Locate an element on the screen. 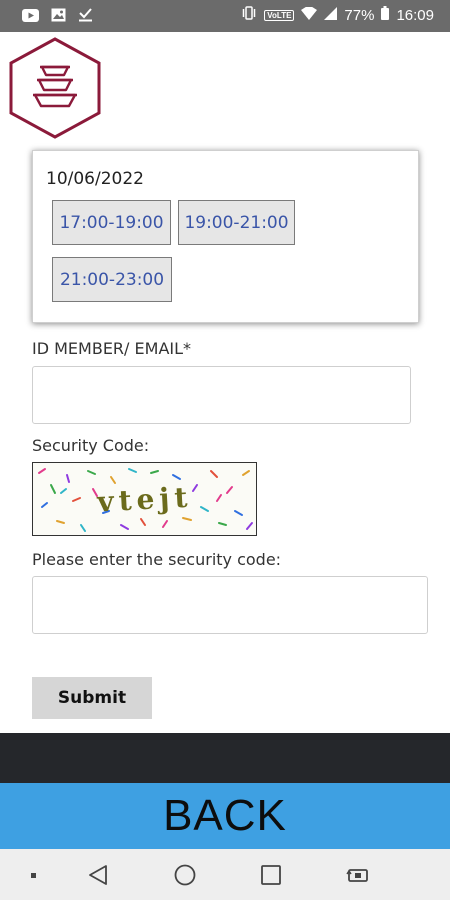  id-email-label: ID MEMBER/ EMAIL* is located at coordinates (112, 348).